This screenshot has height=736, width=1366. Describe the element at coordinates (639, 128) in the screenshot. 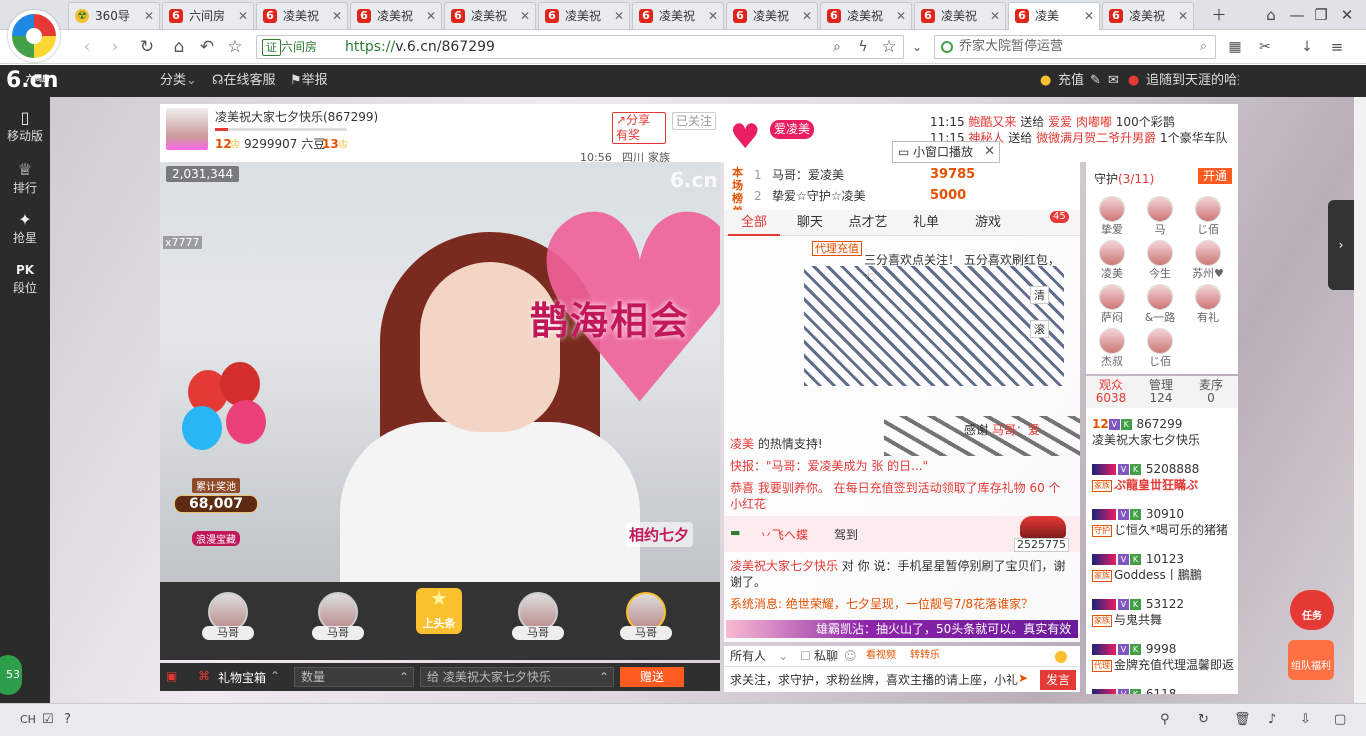

I see `share-button: ↗分享有奖` at that location.